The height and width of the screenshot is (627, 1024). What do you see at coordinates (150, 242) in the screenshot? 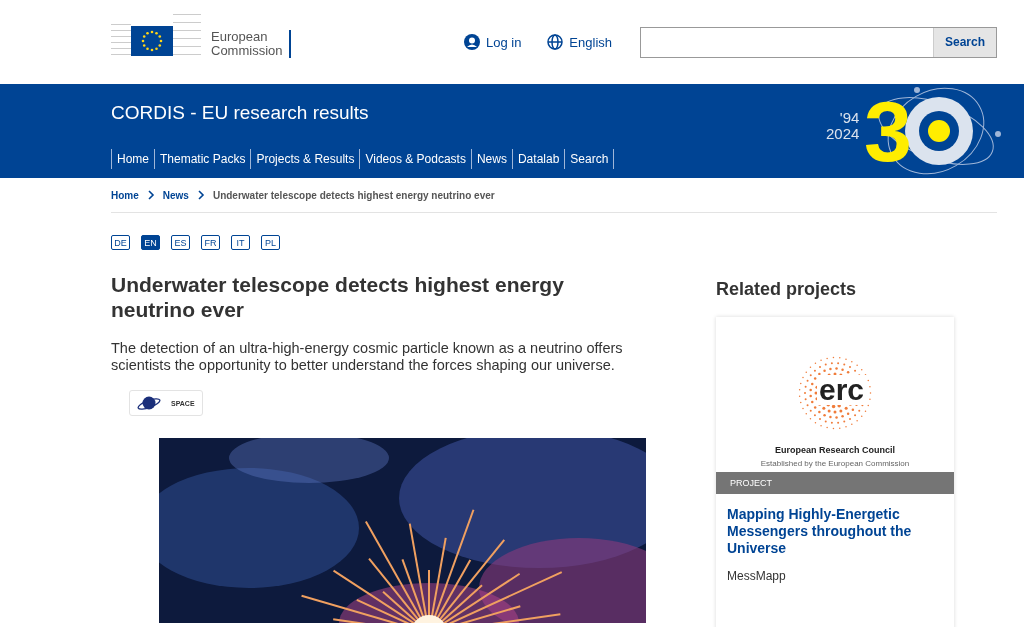
I see `language-bubble: EN` at bounding box center [150, 242].